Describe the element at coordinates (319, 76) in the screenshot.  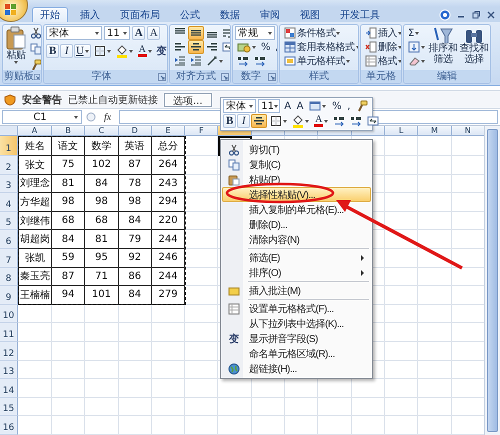
I see `group-label: 样式` at that location.